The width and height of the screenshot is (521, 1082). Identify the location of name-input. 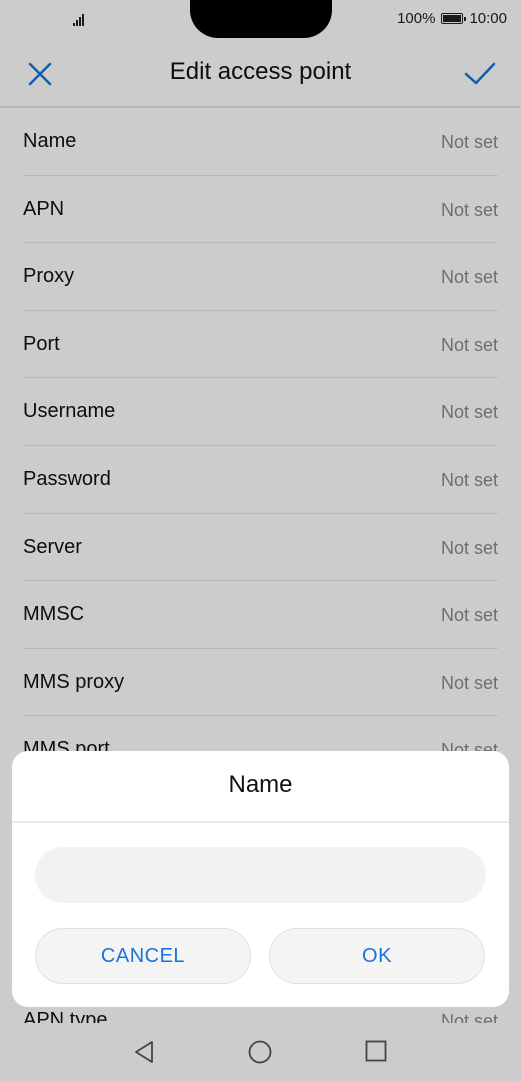
(260, 875).